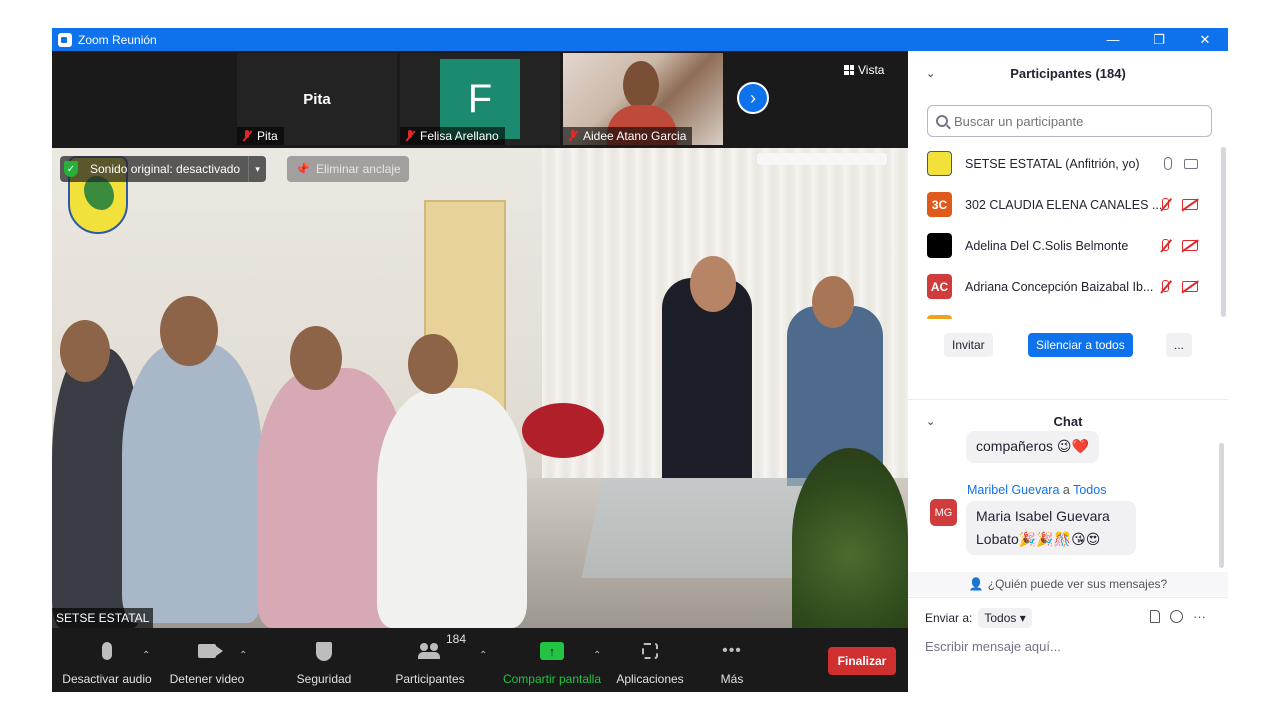 This screenshot has width=1280, height=720. I want to click on thumbnail-label: Felisa Arellano, so click(459, 136).